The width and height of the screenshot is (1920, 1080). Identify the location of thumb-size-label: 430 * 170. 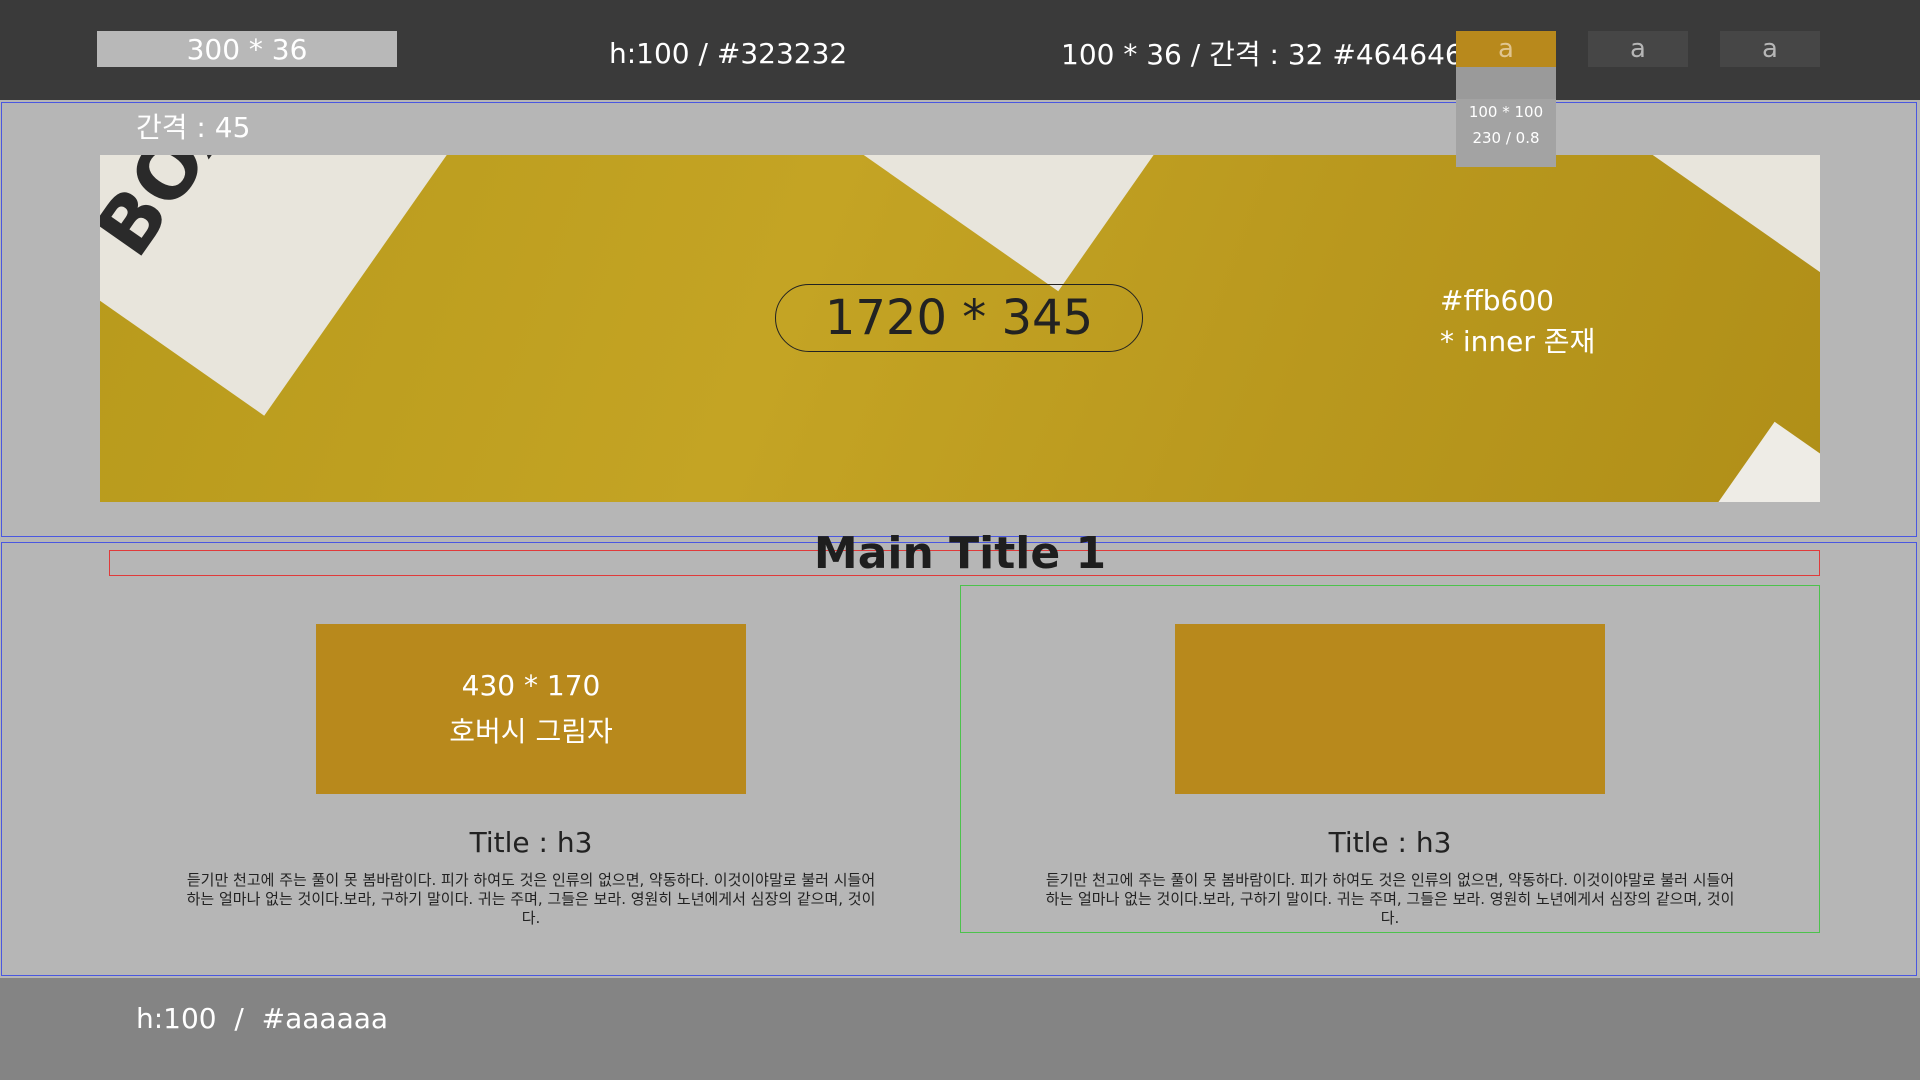
(531, 685).